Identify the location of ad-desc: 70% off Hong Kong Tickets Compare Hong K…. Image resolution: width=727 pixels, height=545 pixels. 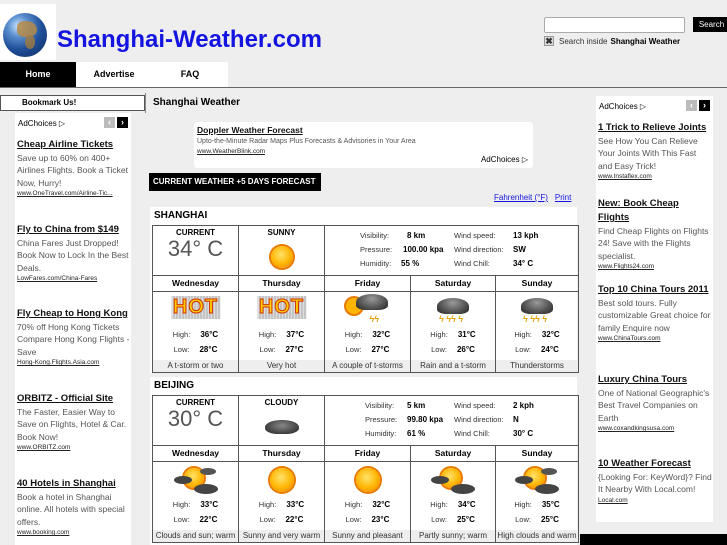
(73, 339).